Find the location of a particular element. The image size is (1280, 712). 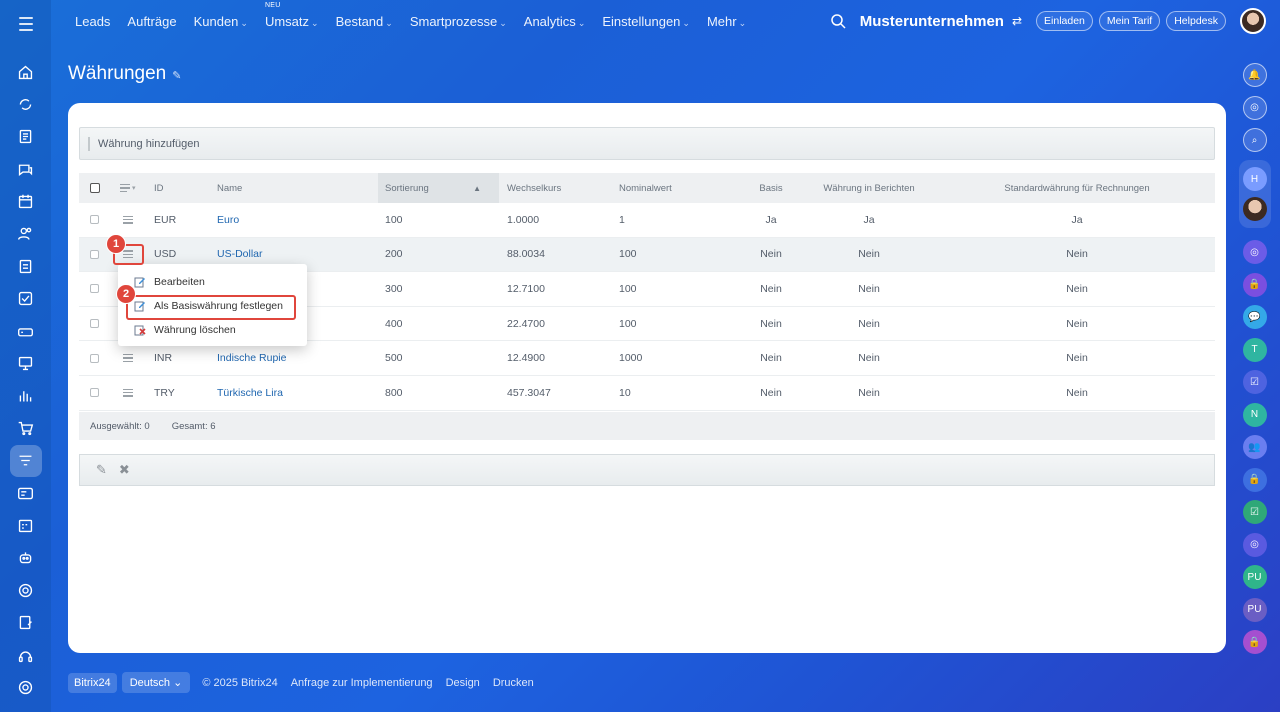

delete-x-icon: ✖ is located at coordinates (124, 470).